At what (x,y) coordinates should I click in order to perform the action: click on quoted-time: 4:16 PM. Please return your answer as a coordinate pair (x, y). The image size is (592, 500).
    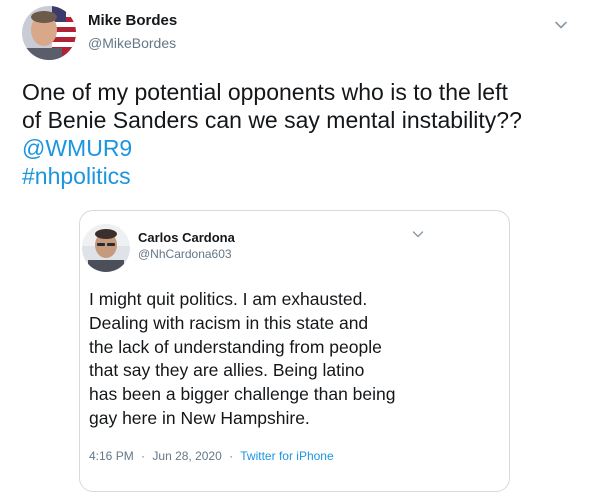
    Looking at the image, I should click on (111, 456).